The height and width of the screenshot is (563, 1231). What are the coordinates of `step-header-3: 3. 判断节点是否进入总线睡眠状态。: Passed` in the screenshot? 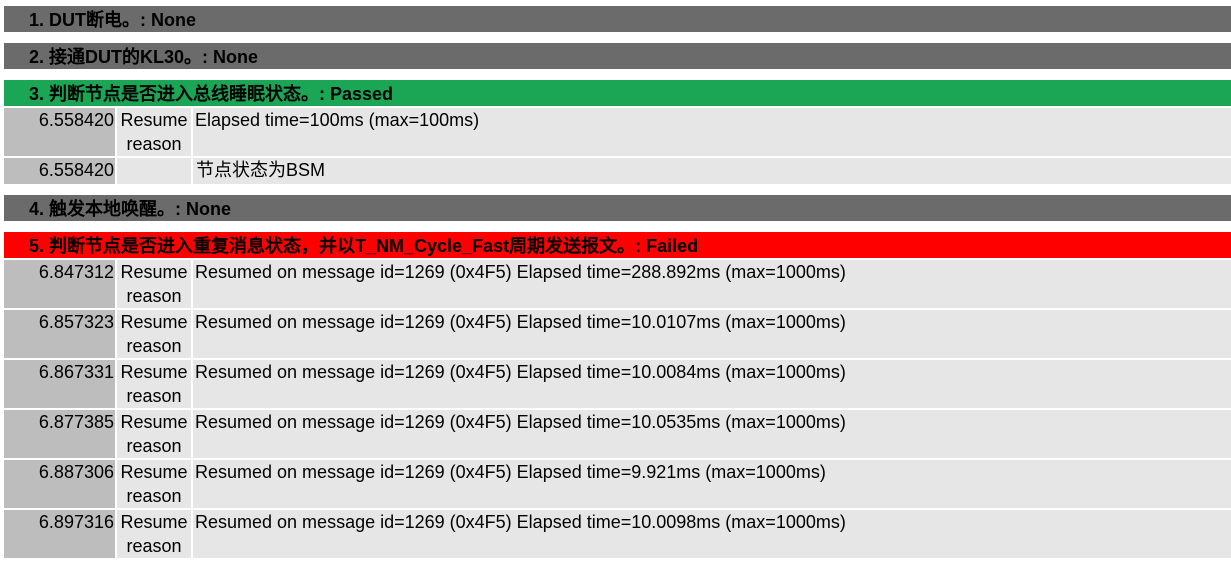 It's located at (617, 94).